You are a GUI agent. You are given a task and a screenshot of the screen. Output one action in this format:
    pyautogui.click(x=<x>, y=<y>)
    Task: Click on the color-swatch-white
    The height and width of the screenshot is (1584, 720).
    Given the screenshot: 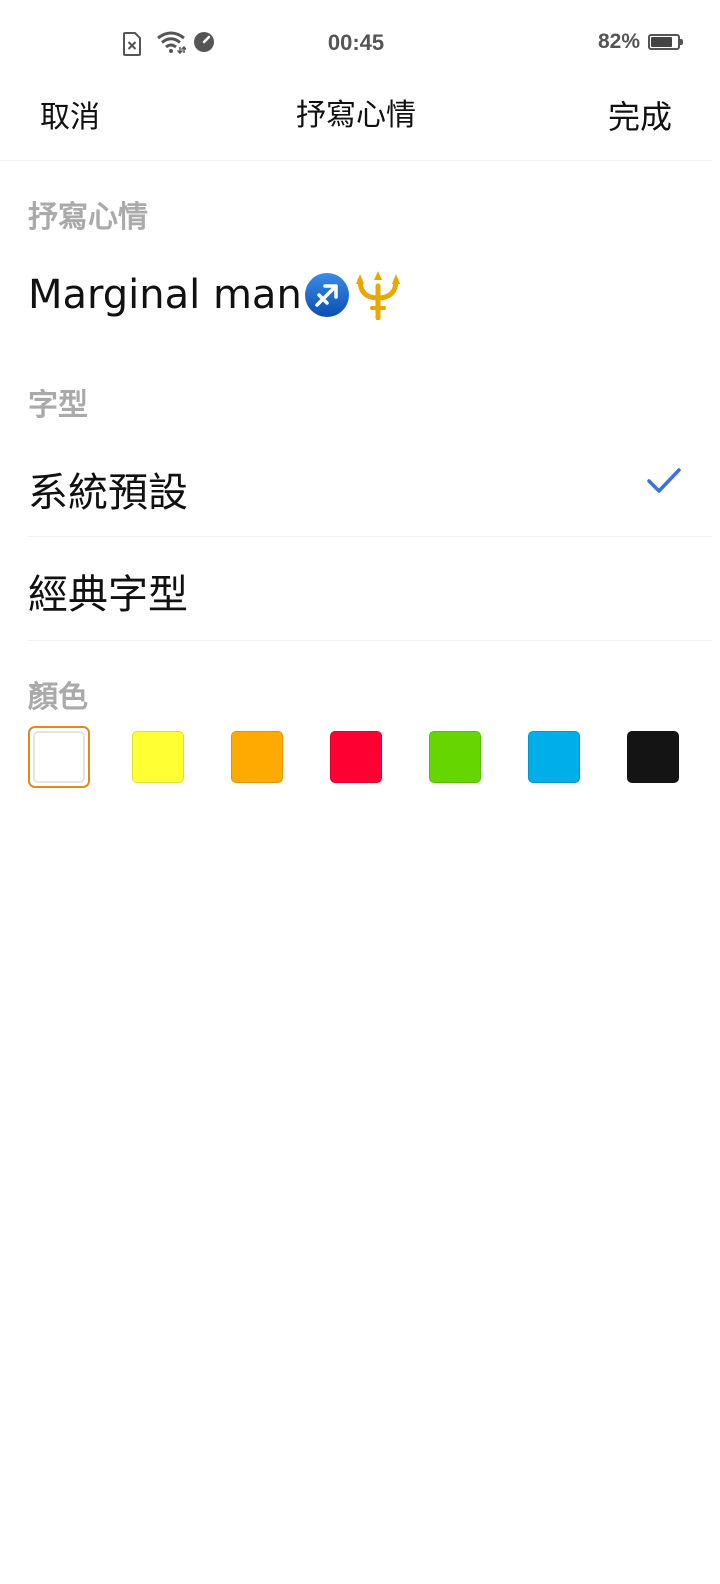 What is the action you would take?
    pyautogui.click(x=59, y=757)
    